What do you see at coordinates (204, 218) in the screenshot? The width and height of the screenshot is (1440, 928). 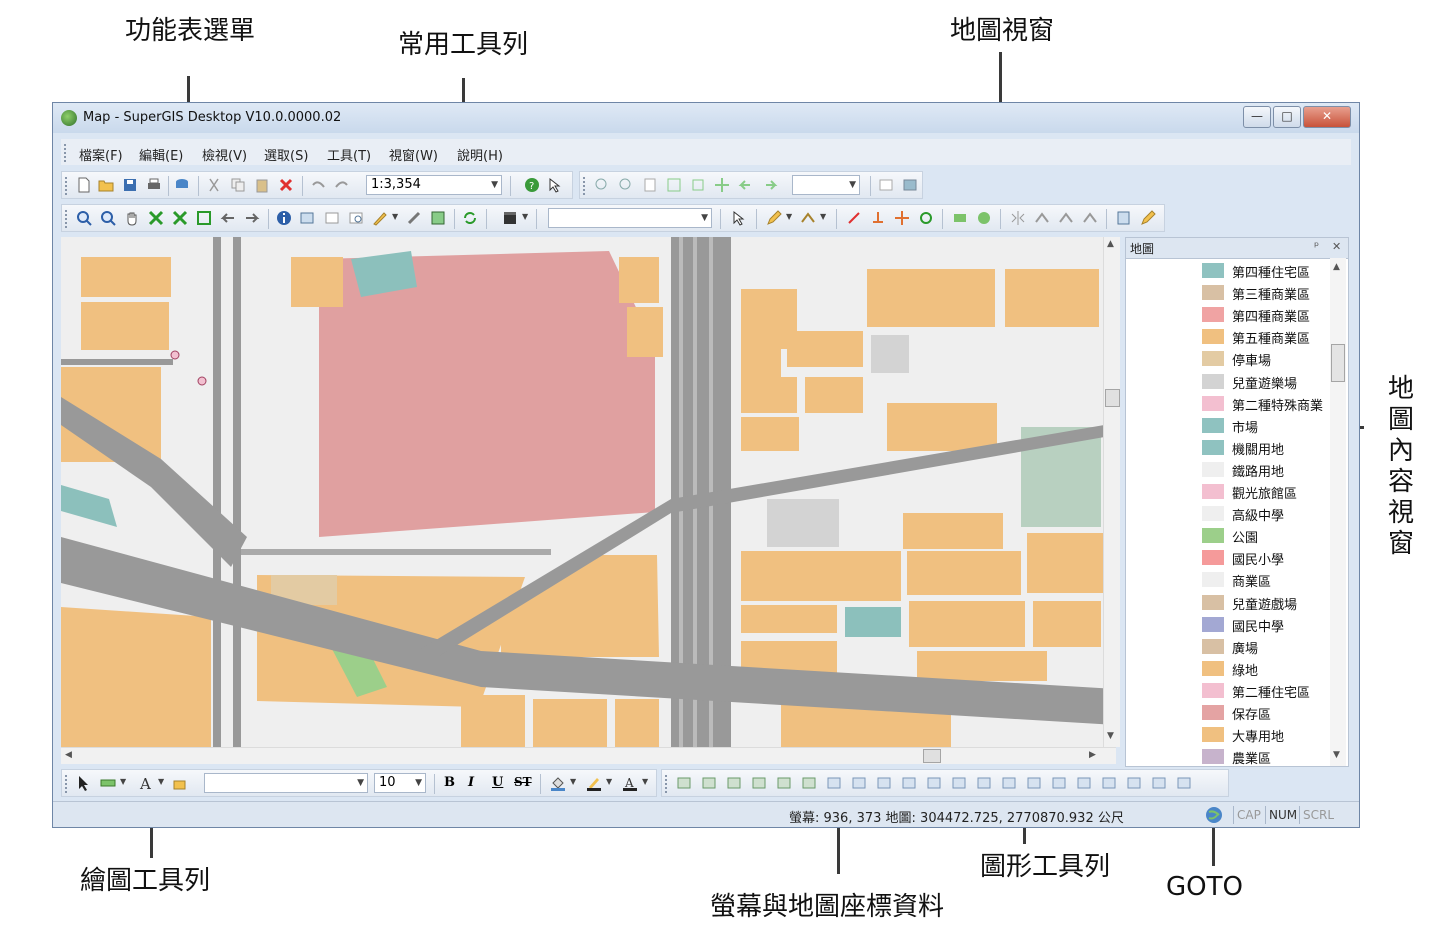 I see `zoom-extent-icon` at bounding box center [204, 218].